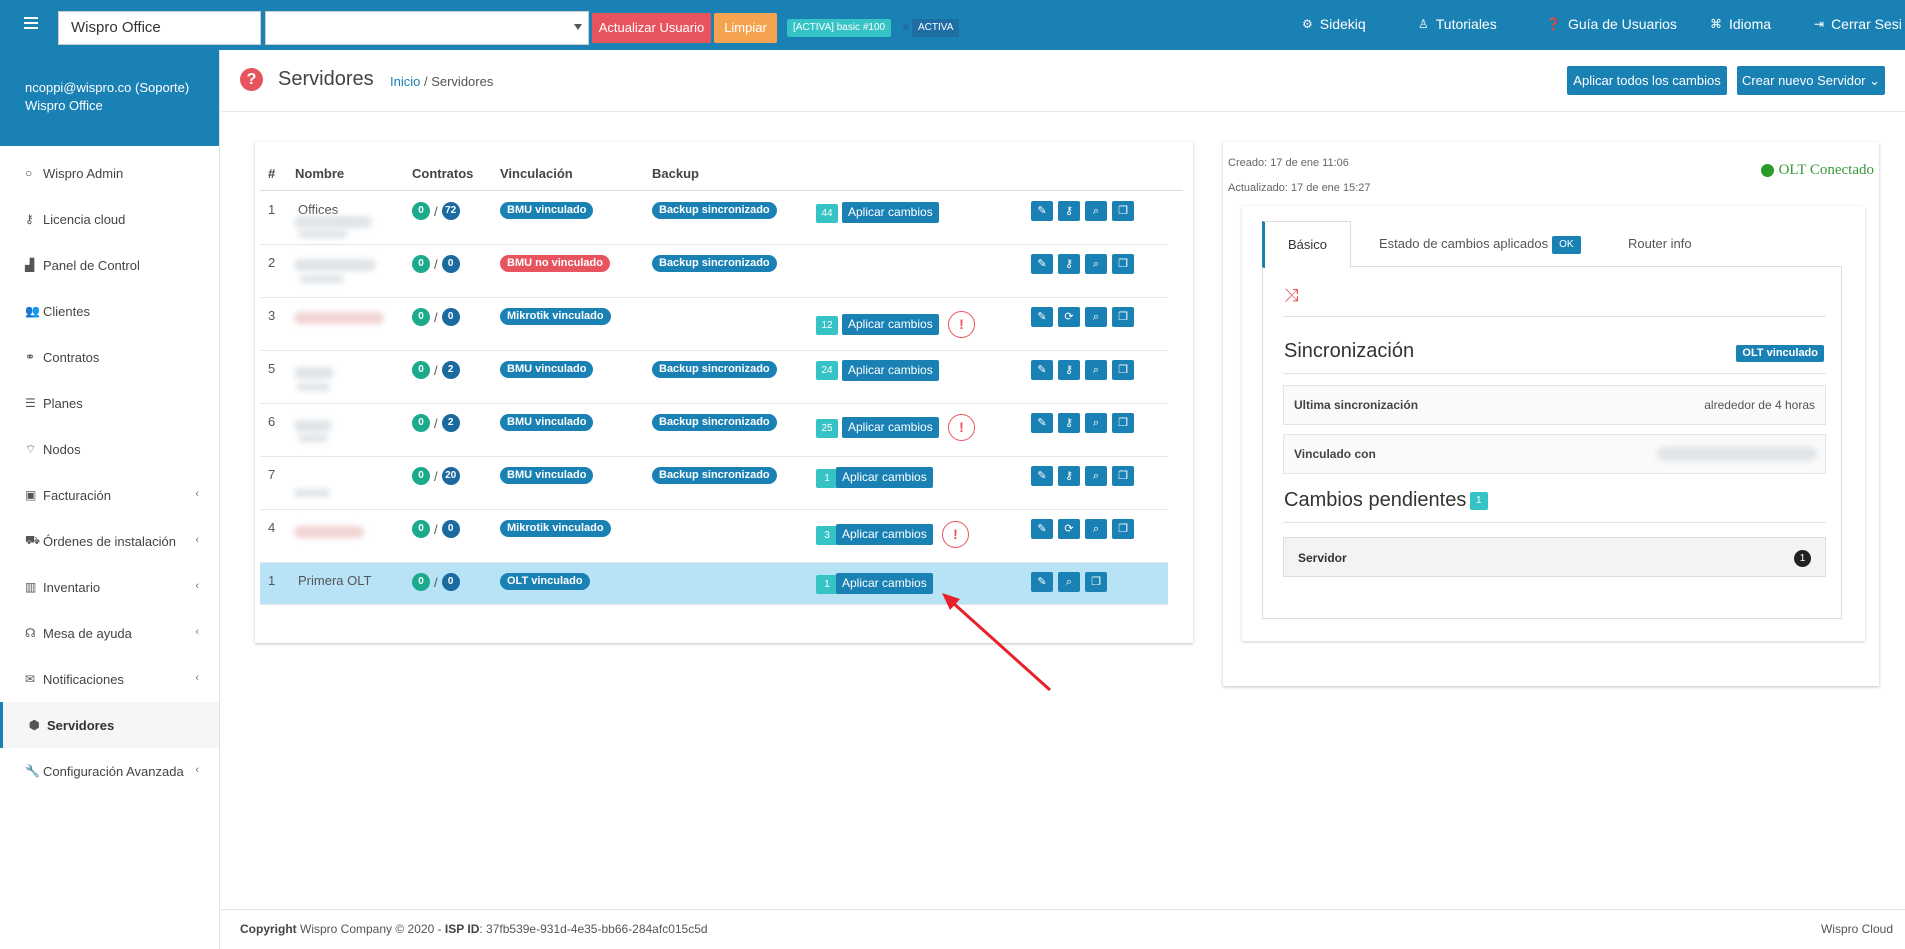  What do you see at coordinates (109, 311) in the screenshot?
I see `sidebar-item-clientes: 👥 Clientes` at bounding box center [109, 311].